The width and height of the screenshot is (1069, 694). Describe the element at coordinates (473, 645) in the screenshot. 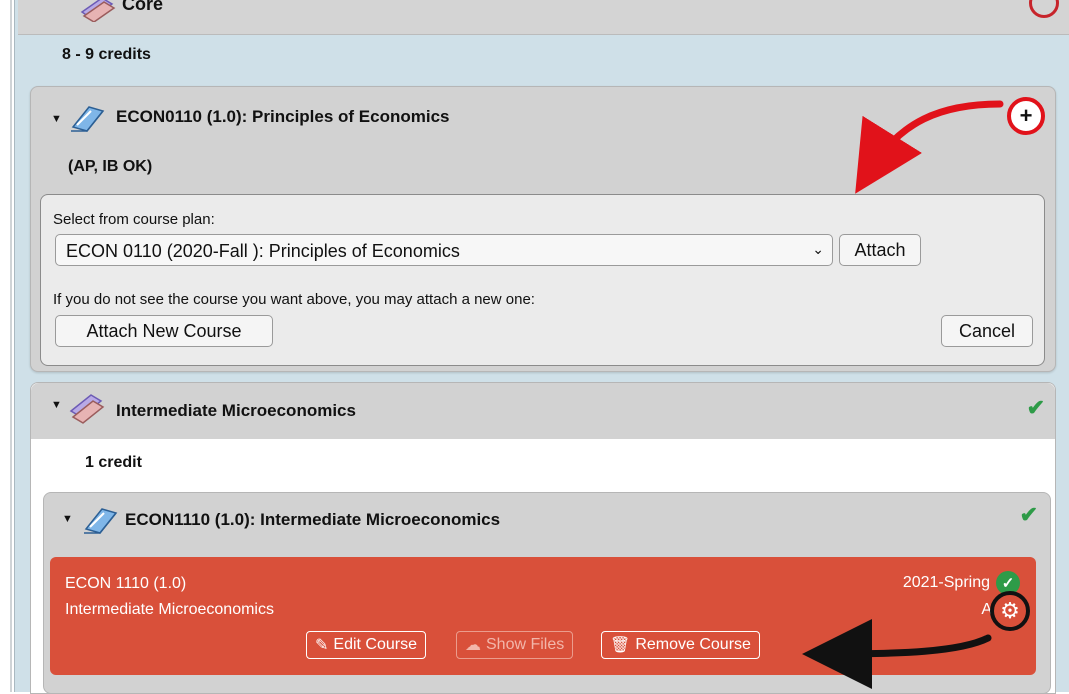

I see `cloud-icon: ☁` at that location.